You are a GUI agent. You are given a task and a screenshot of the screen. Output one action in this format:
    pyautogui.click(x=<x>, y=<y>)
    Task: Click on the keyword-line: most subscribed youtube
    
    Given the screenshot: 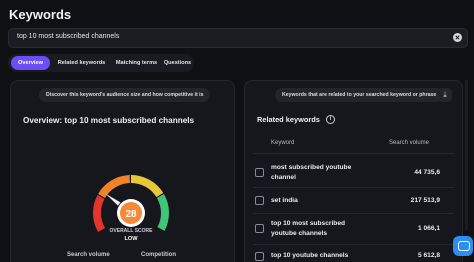 What is the action you would take?
    pyautogui.click(x=311, y=167)
    